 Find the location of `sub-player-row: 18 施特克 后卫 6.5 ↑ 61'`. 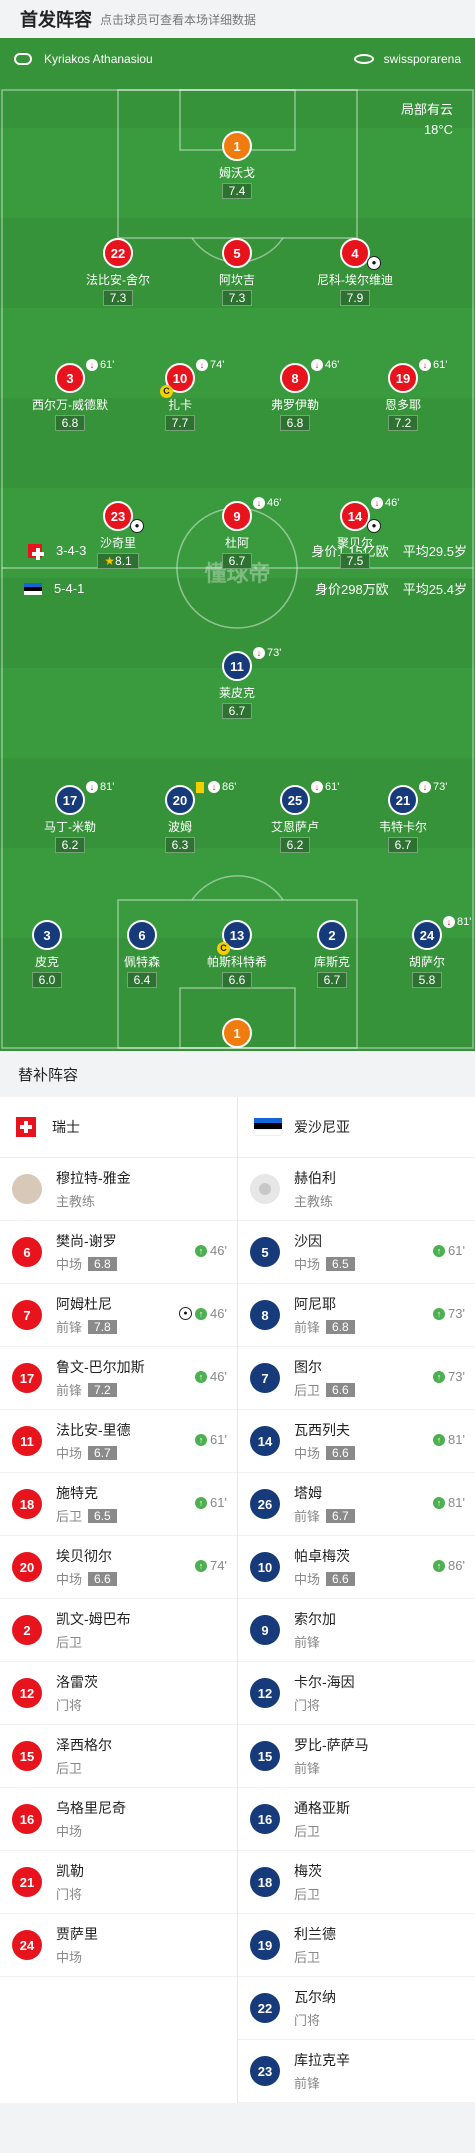

sub-player-row: 18 施特克 后卫 6.5 ↑ 61' is located at coordinates (118, 1504).